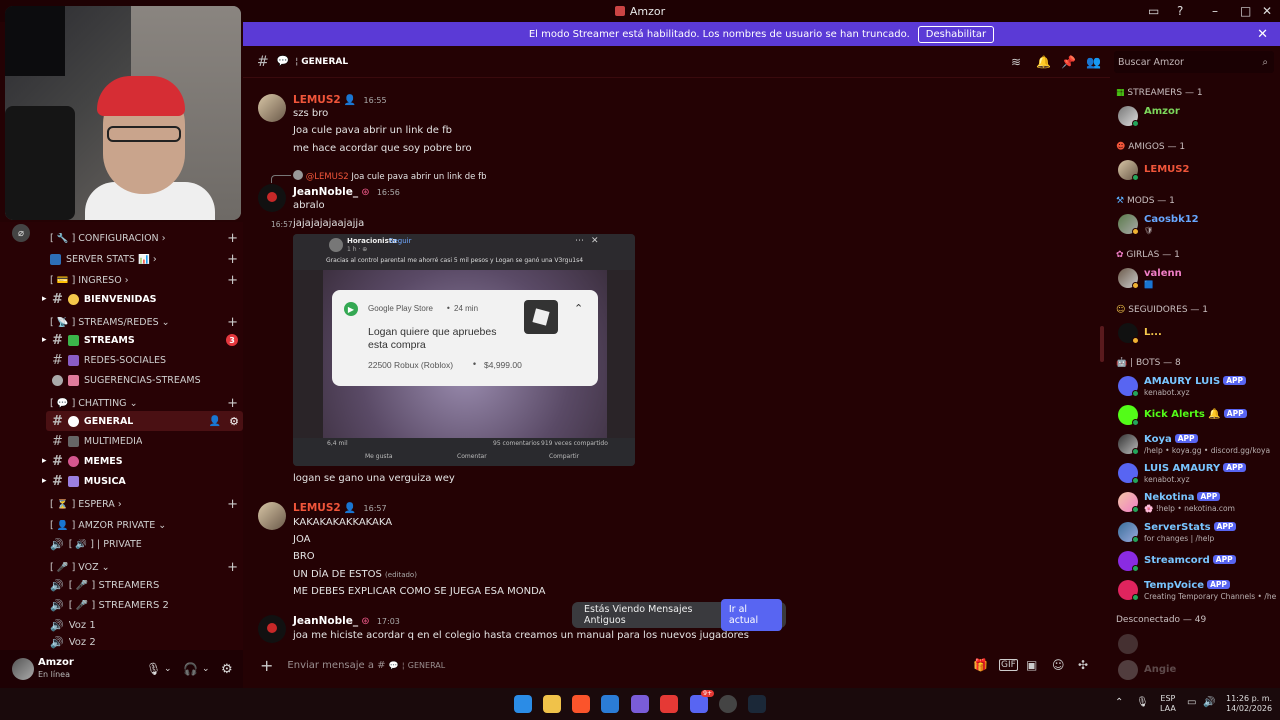 This screenshot has height=720, width=1280. Describe the element at coordinates (190, 669) in the screenshot. I see `headphones-icon: 🎧` at that location.